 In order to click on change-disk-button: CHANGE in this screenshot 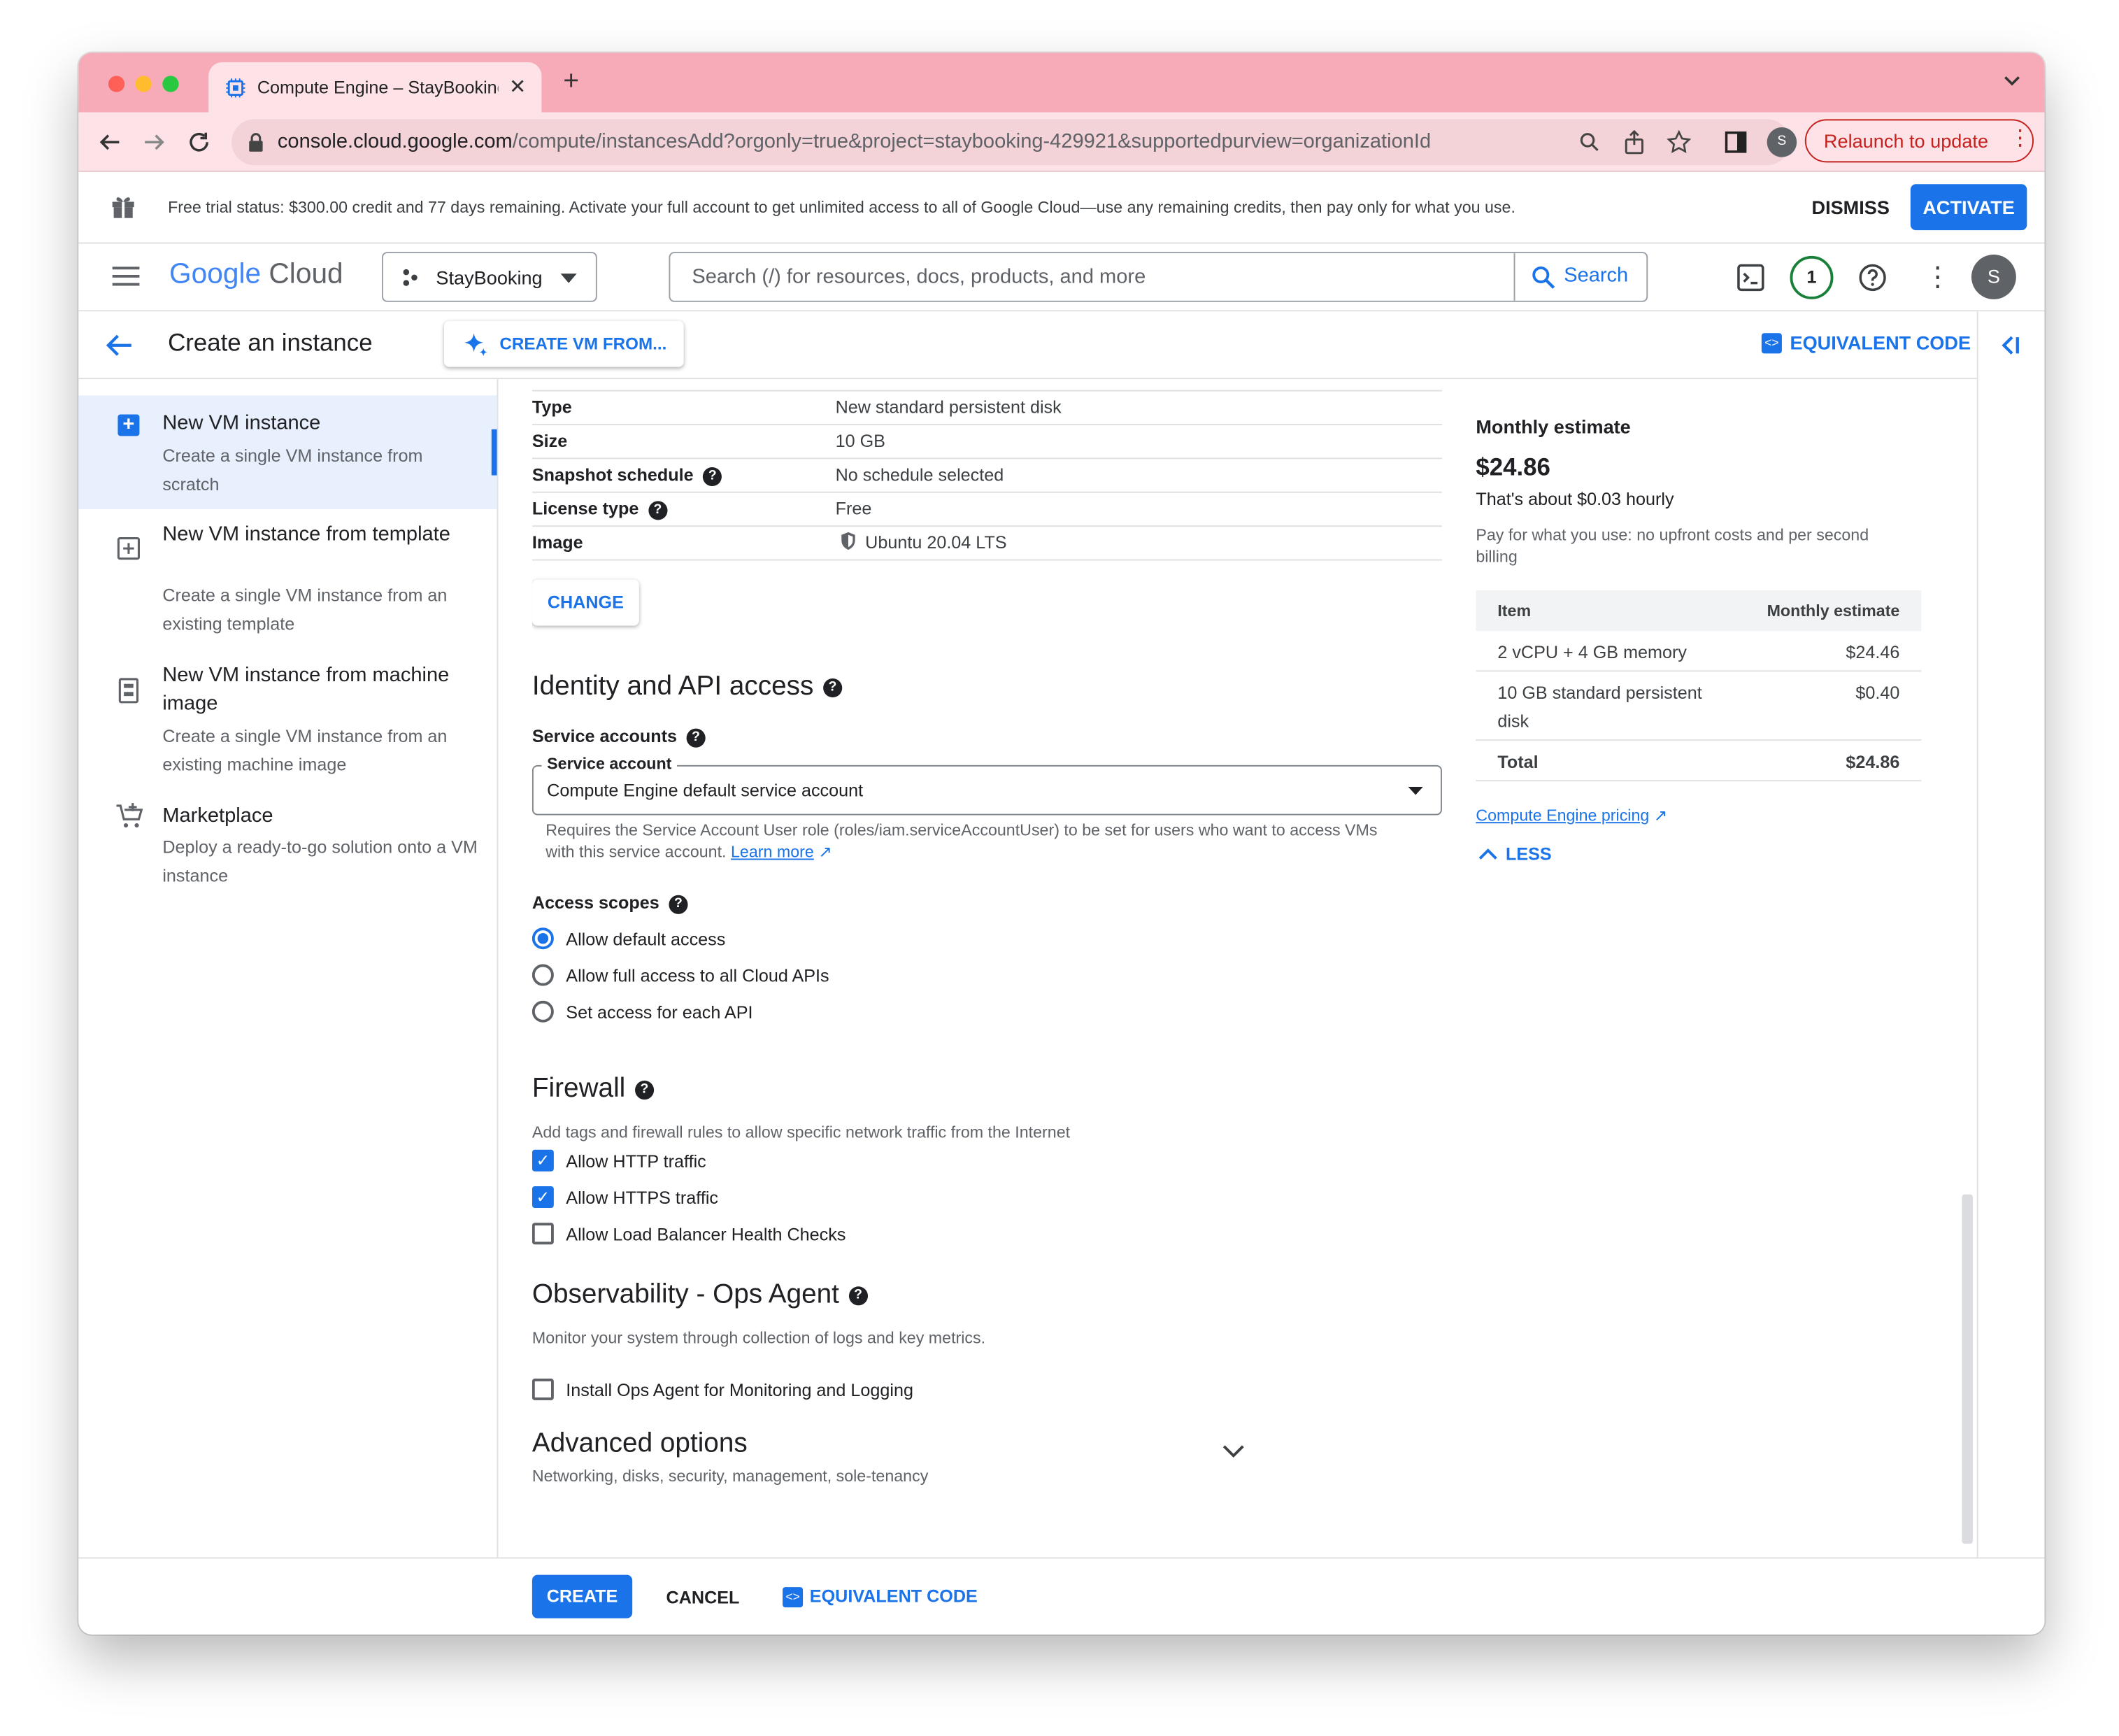, I will do `click(585, 603)`.